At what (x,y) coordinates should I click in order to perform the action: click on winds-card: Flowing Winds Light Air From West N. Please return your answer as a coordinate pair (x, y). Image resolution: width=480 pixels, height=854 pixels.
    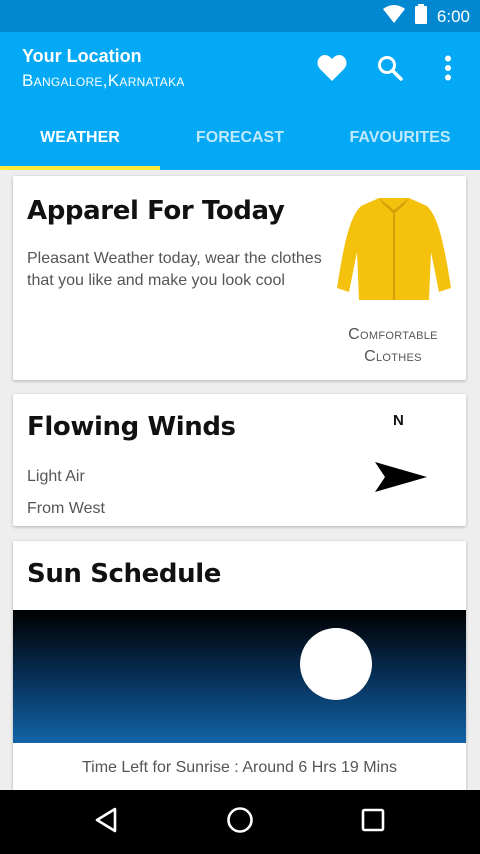
    Looking at the image, I should click on (239, 460).